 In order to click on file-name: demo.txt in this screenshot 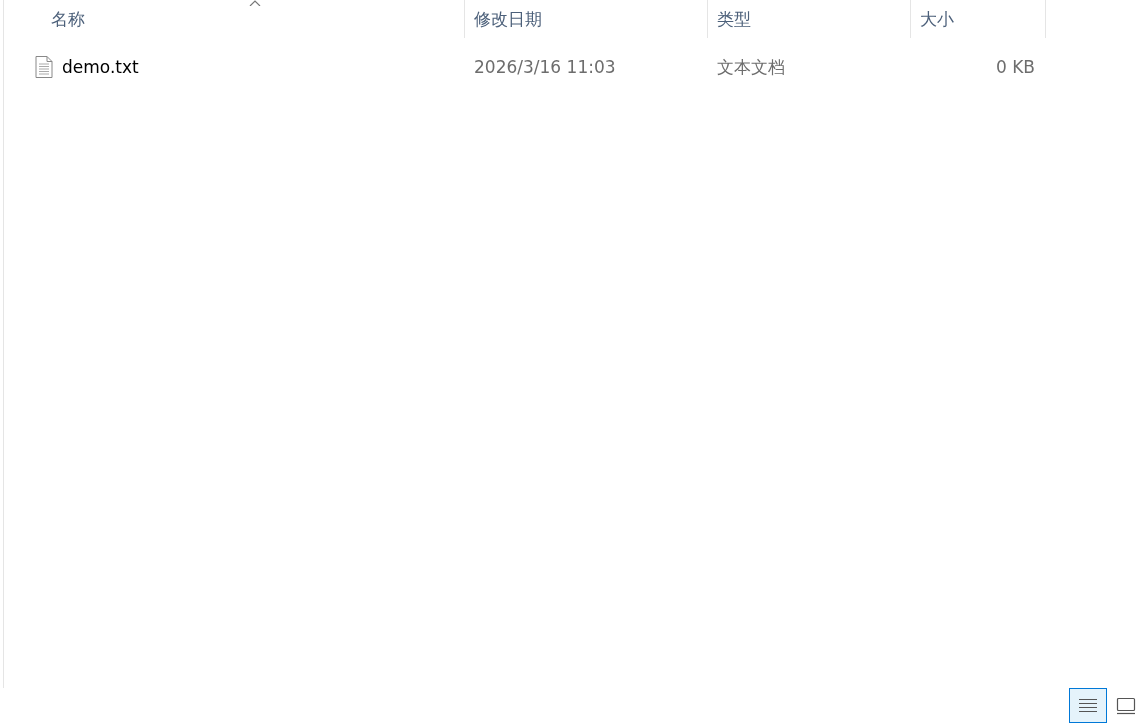, I will do `click(100, 67)`.